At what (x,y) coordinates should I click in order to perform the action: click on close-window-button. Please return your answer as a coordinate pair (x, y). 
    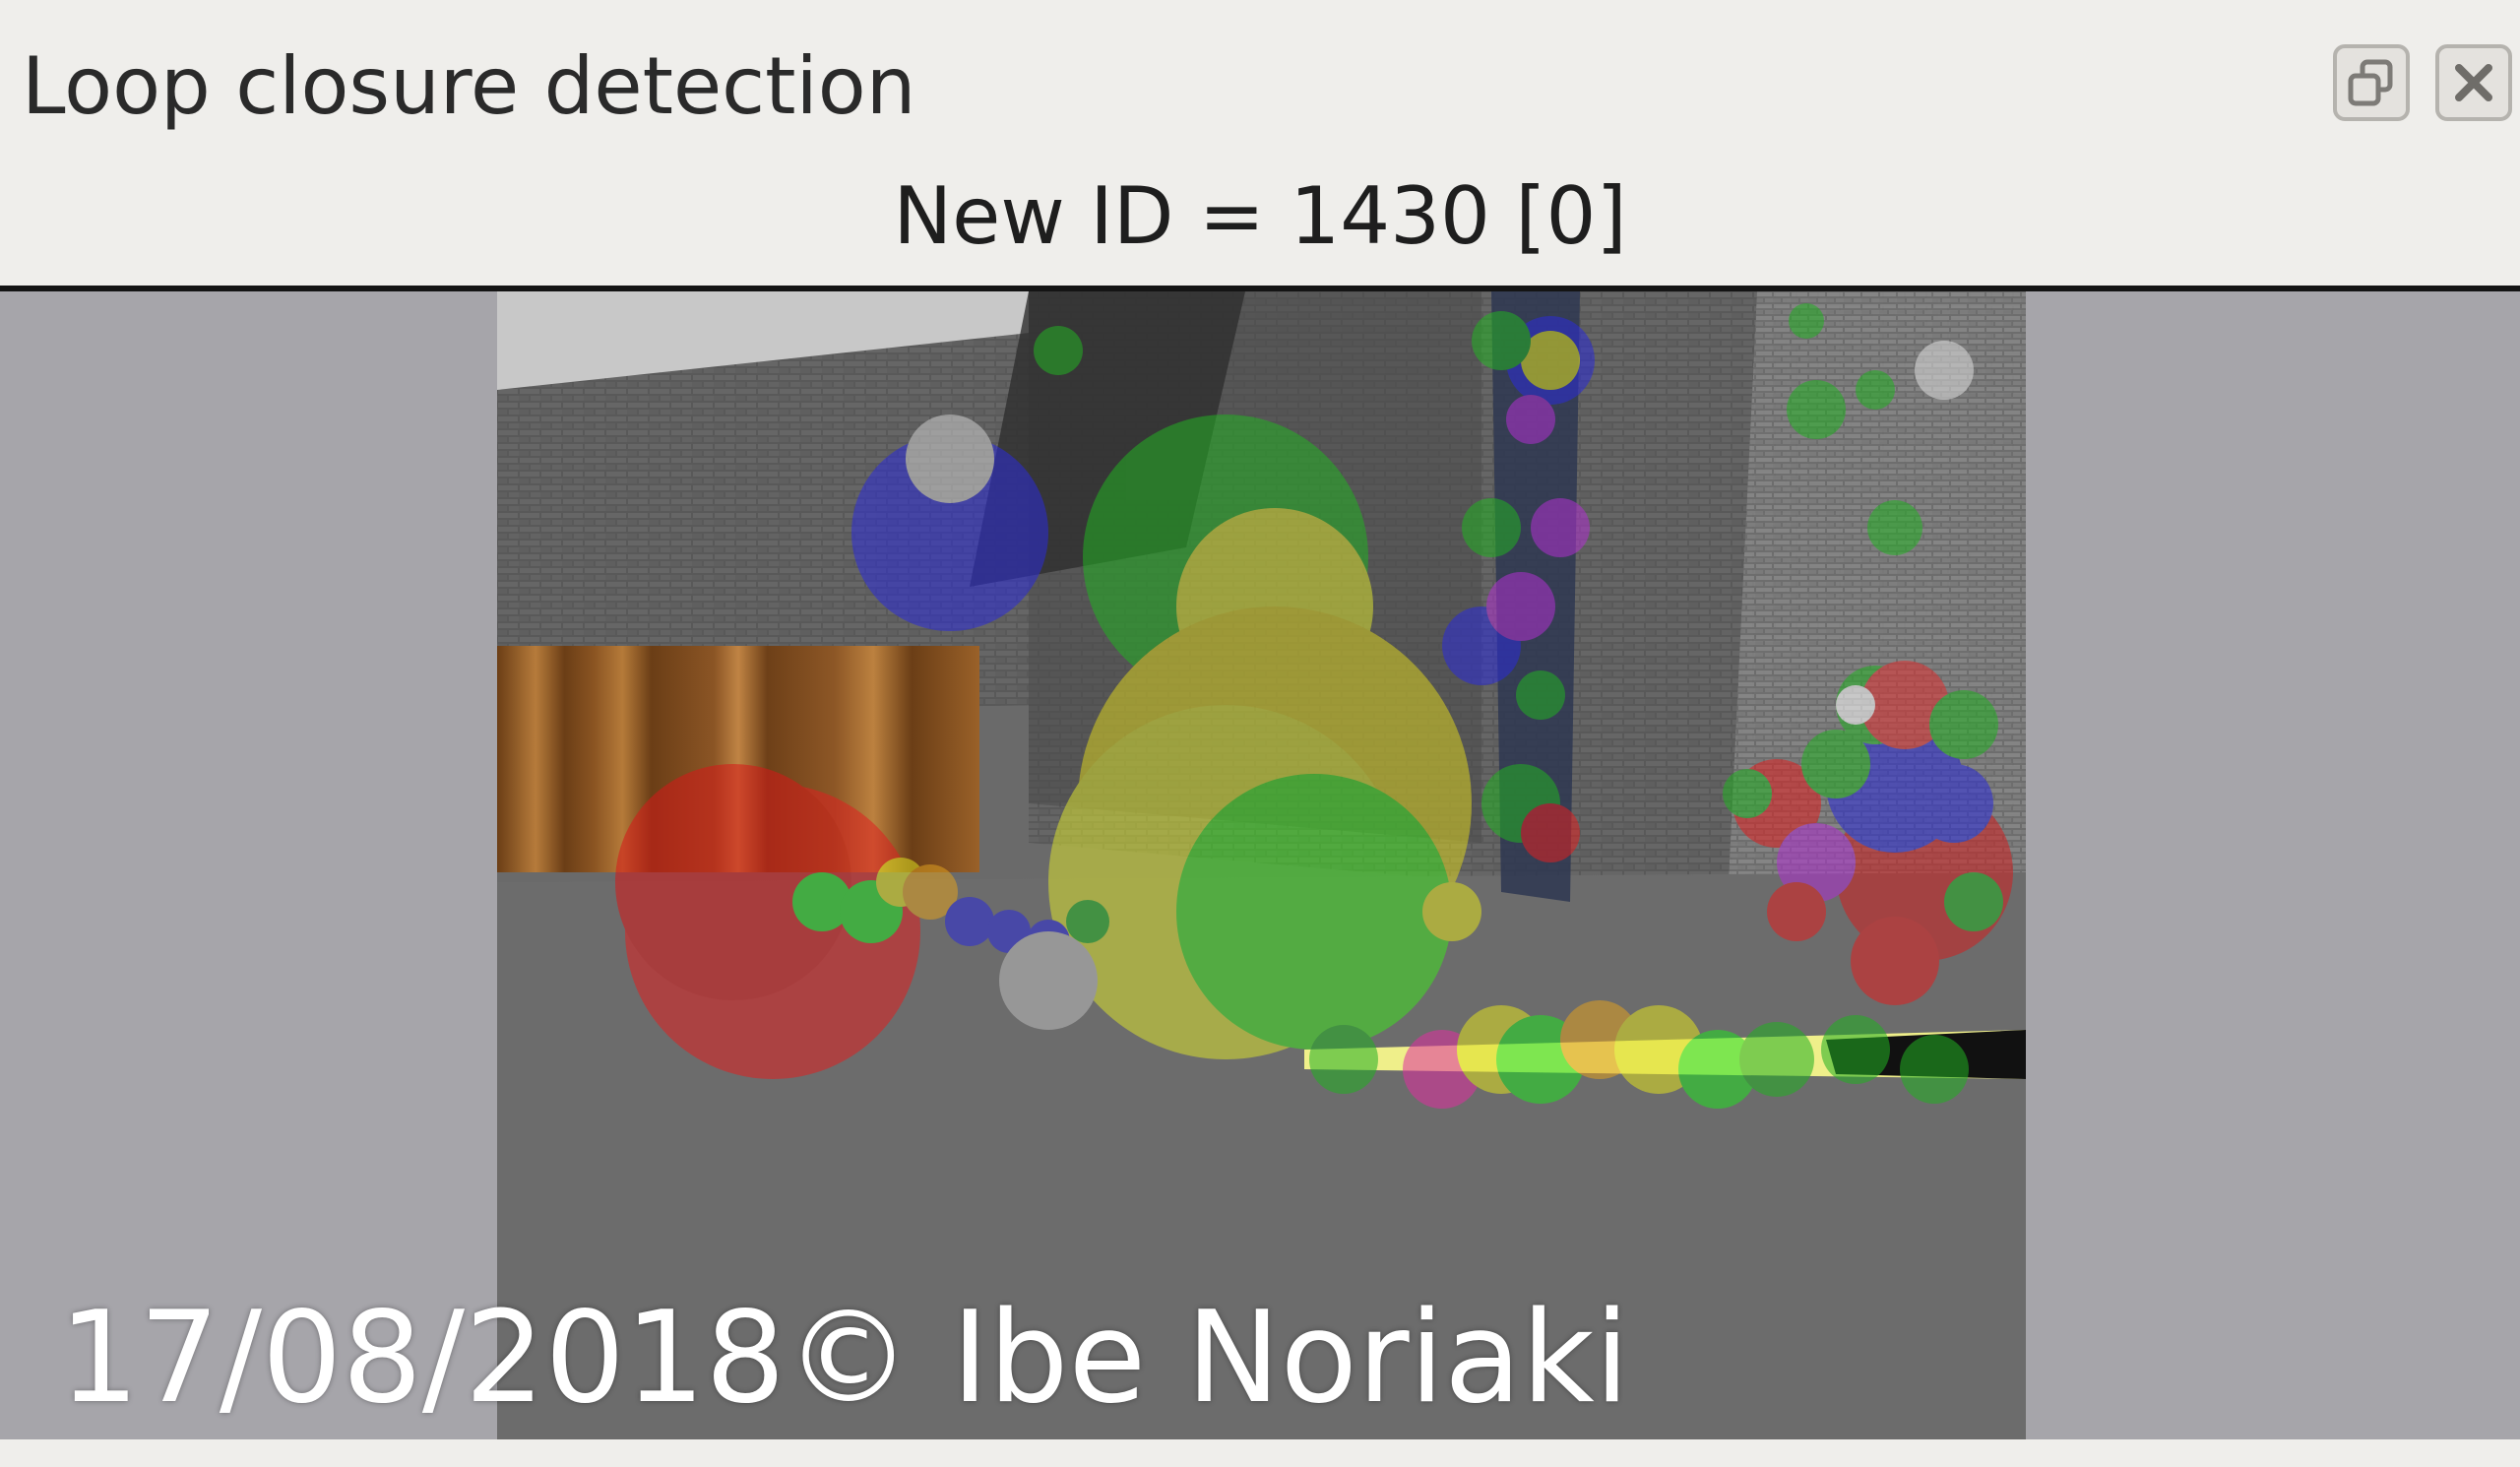
    Looking at the image, I should click on (2473, 82).